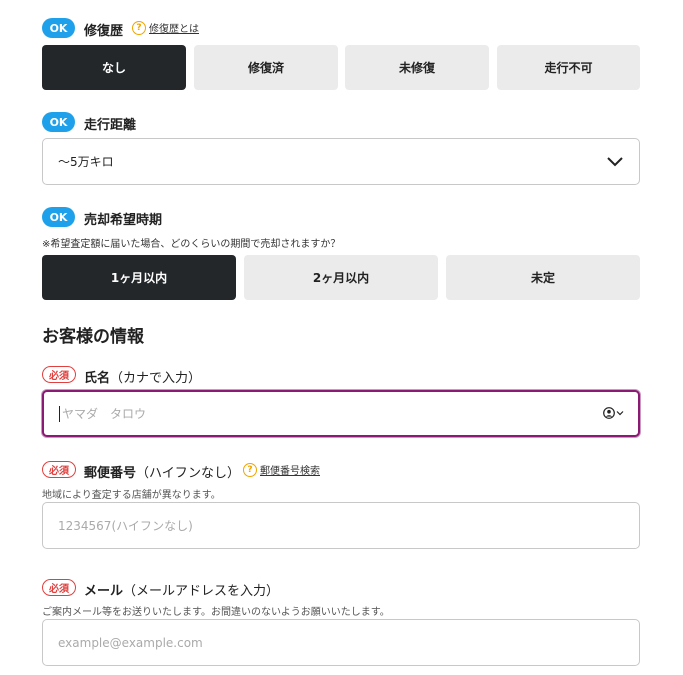 The image size is (683, 675). Describe the element at coordinates (568, 67) in the screenshot. I see `repair-option-undrivable: 走行不可` at that location.